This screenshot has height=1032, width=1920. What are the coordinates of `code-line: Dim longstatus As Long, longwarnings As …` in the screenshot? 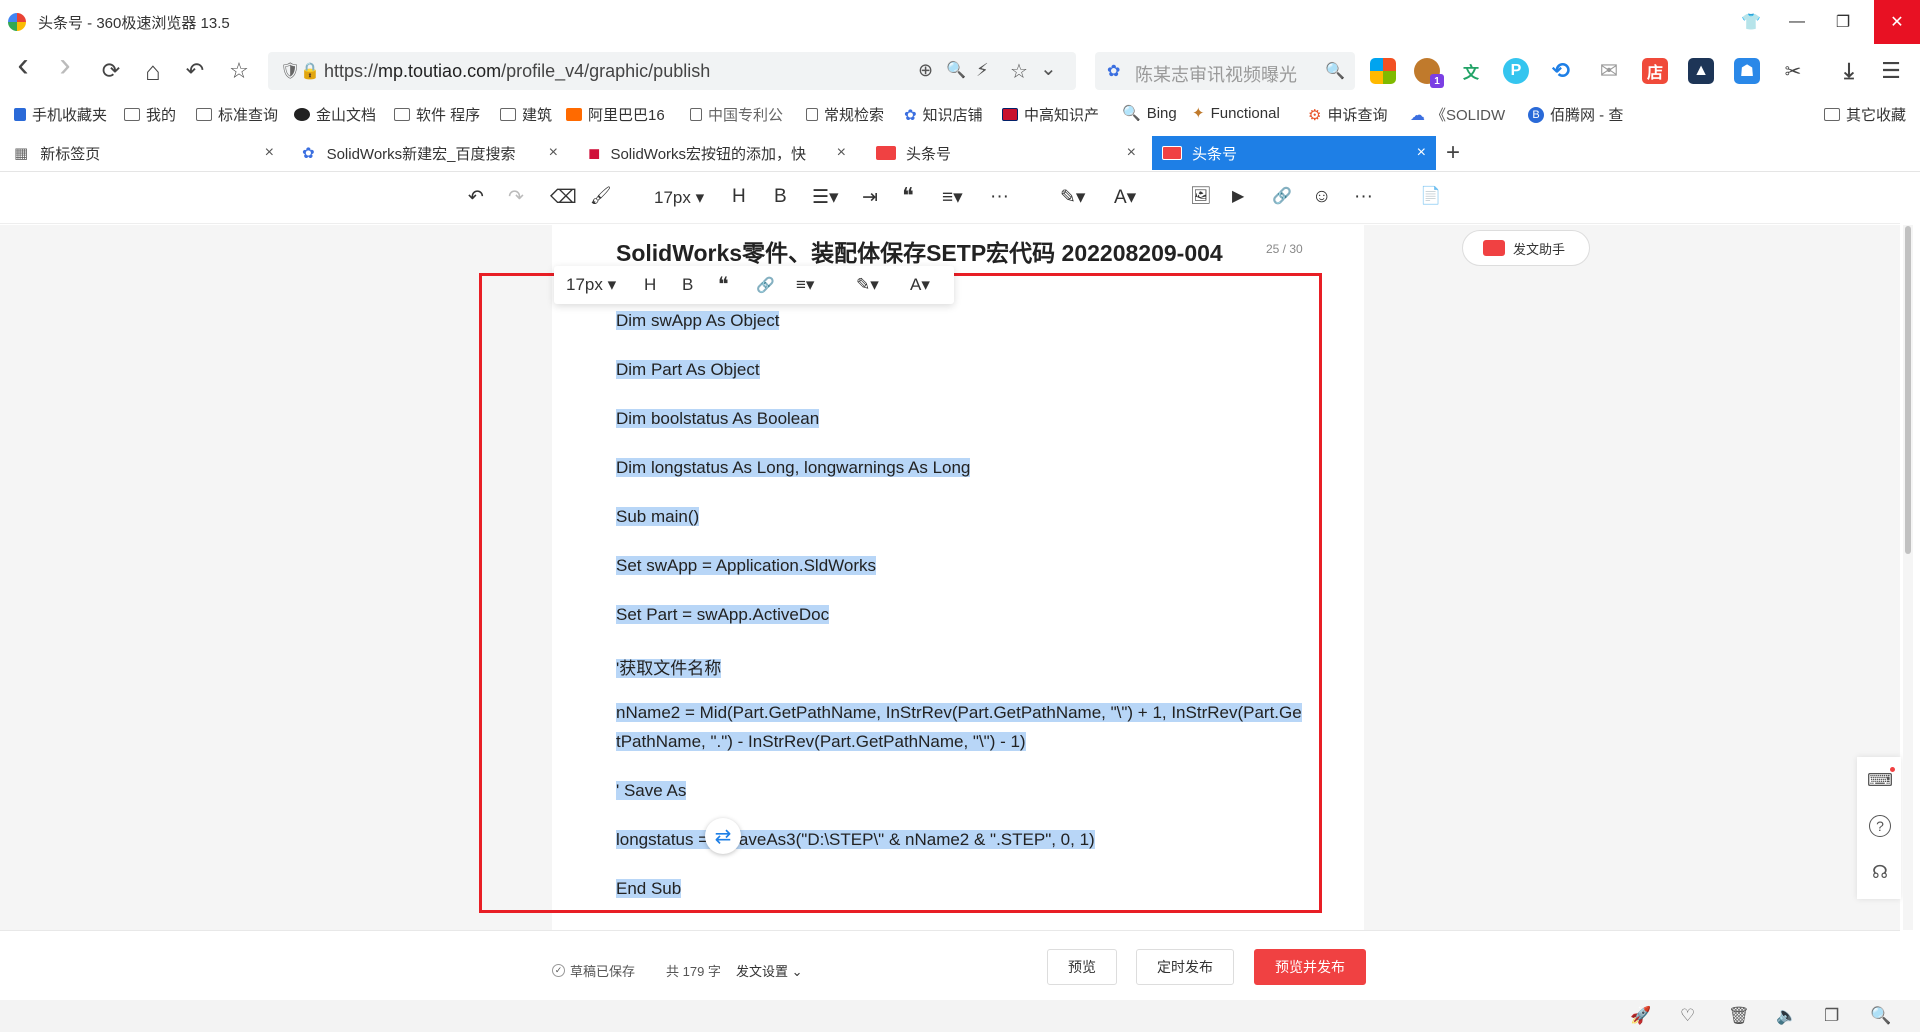 It's located at (793, 468).